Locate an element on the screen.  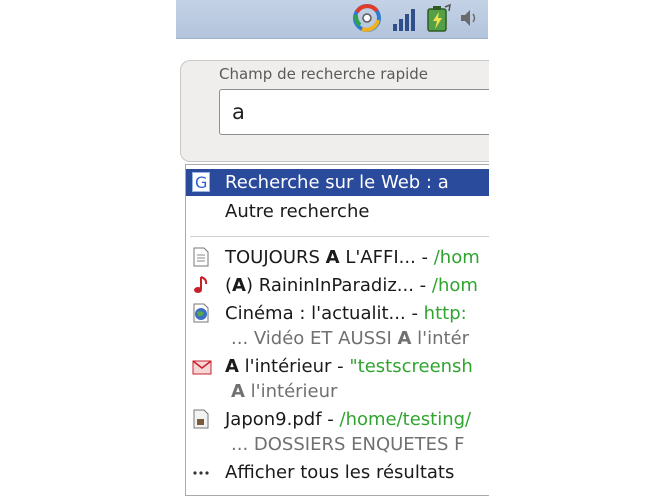
mail-icon is located at coordinates (202, 366).